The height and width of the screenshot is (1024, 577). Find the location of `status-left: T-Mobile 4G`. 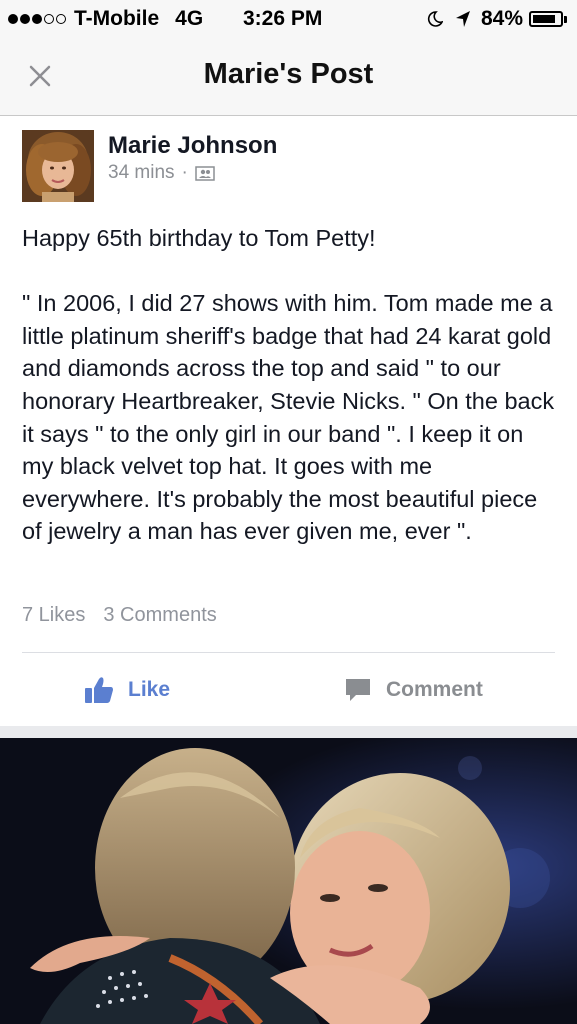

status-left: T-Mobile 4G is located at coordinates (105, 19).